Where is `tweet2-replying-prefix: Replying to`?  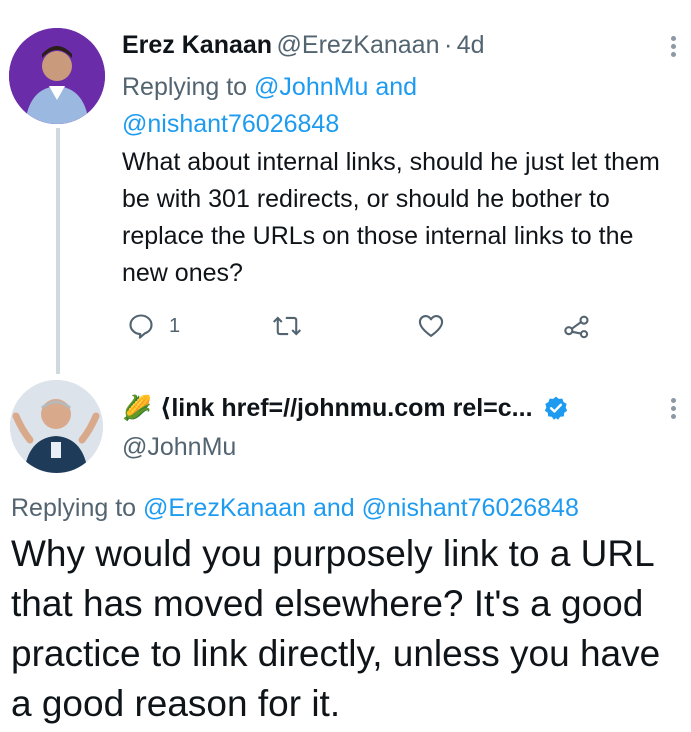
tweet2-replying-prefix: Replying to is located at coordinates (74, 508).